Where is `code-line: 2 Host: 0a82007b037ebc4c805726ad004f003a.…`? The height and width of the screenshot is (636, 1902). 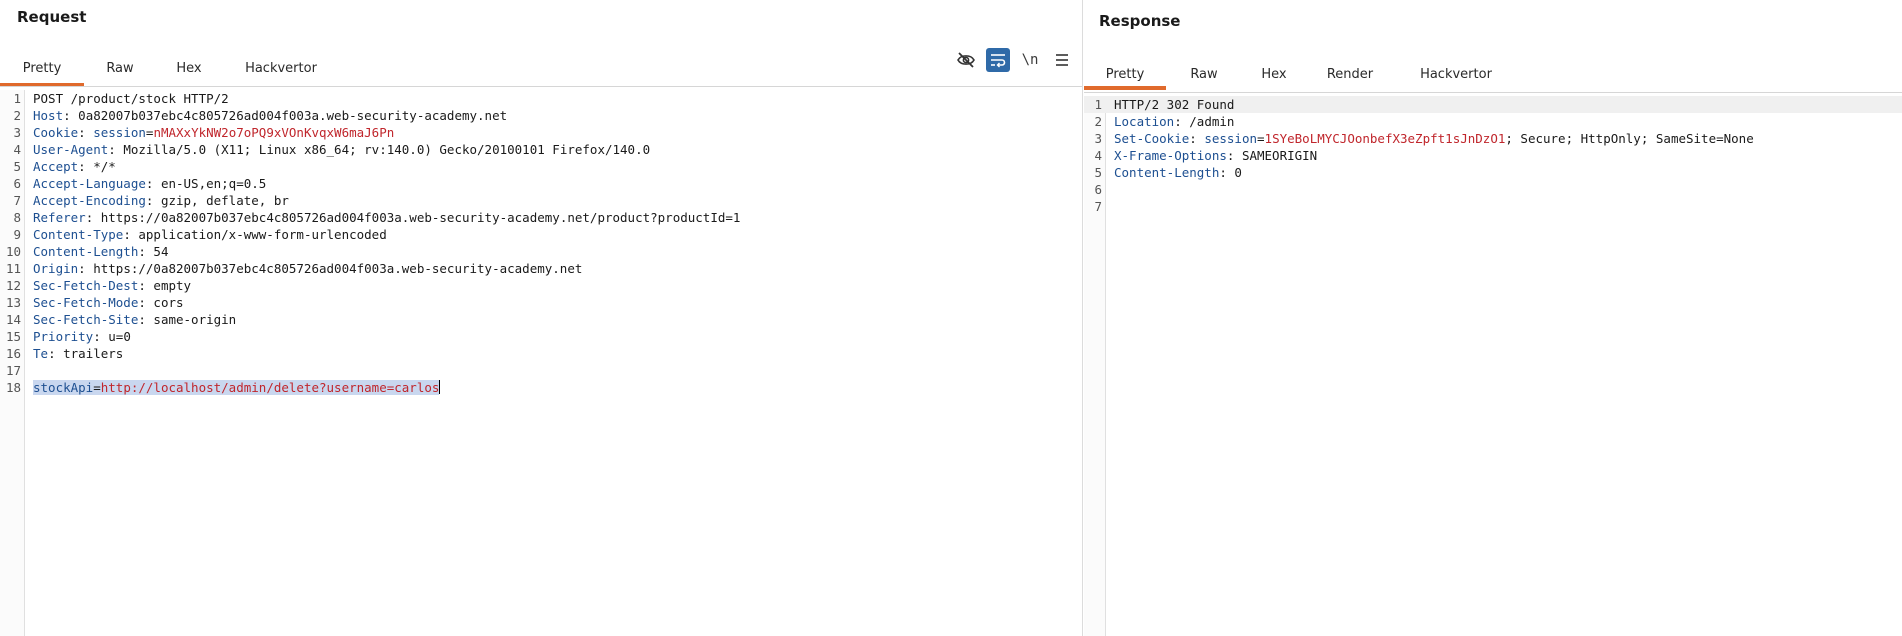
code-line: 2 Host: 0a82007b037ebc4c805726ad004f003a.… is located at coordinates (541, 115).